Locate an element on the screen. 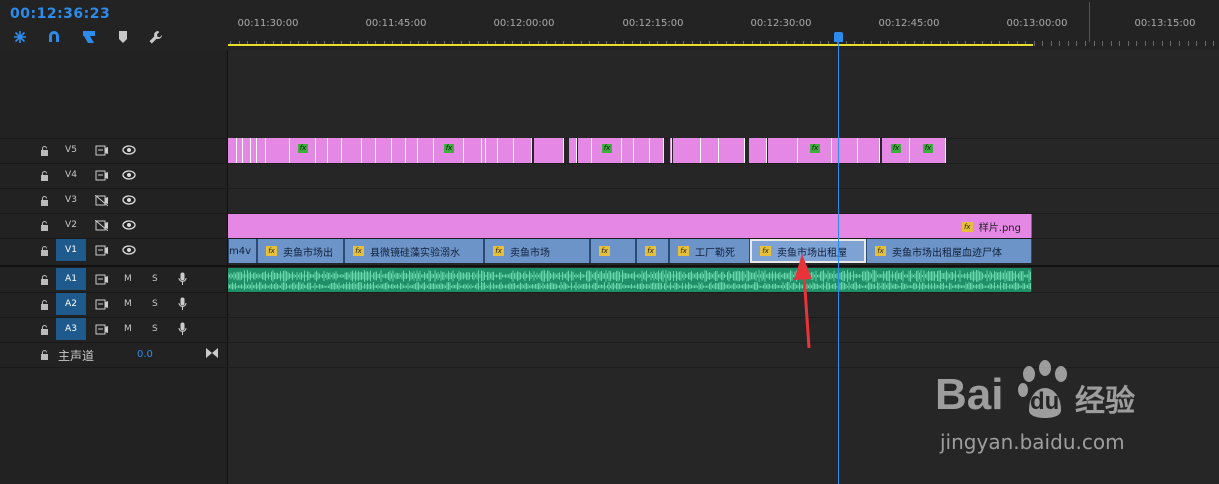 The height and width of the screenshot is (484, 1219). track-header-v3: V3 is located at coordinates (114, 200).